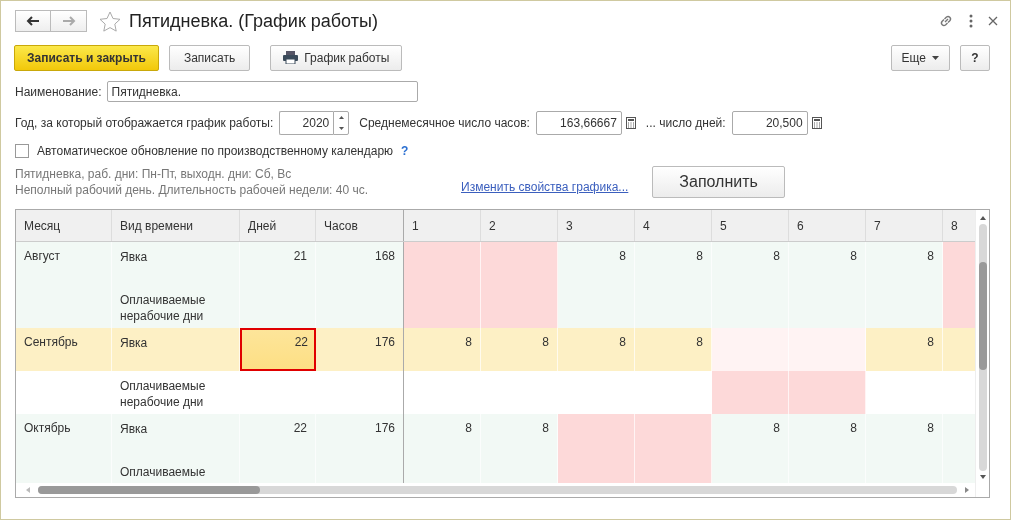  What do you see at coordinates (278, 225) in the screenshot?
I see `column-header: Дней` at bounding box center [278, 225].